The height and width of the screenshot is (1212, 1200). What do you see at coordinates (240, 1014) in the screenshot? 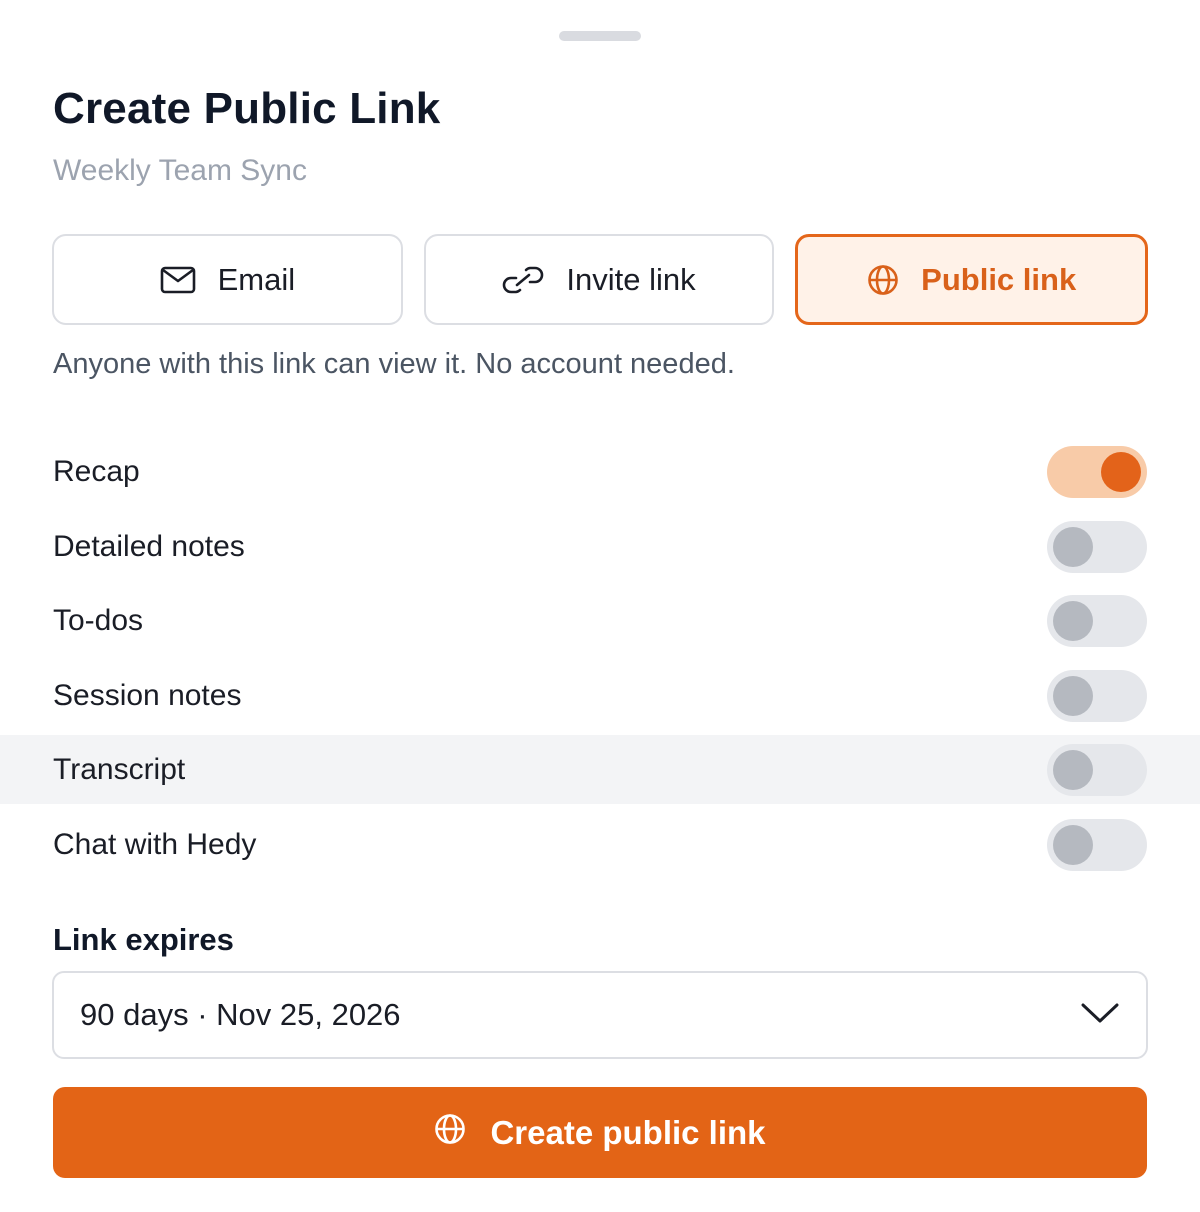
I see `expiry-select-value: 90 days · Nov 25, 2026` at bounding box center [240, 1014].